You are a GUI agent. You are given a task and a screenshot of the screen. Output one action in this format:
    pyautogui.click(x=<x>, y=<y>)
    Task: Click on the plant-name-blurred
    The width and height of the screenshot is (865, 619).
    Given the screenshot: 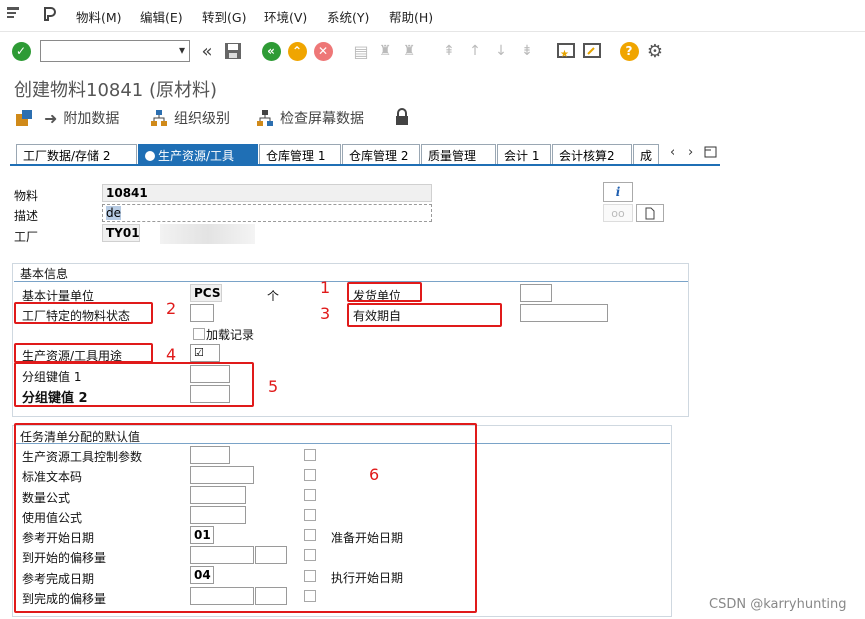 What is the action you would take?
    pyautogui.click(x=207, y=234)
    